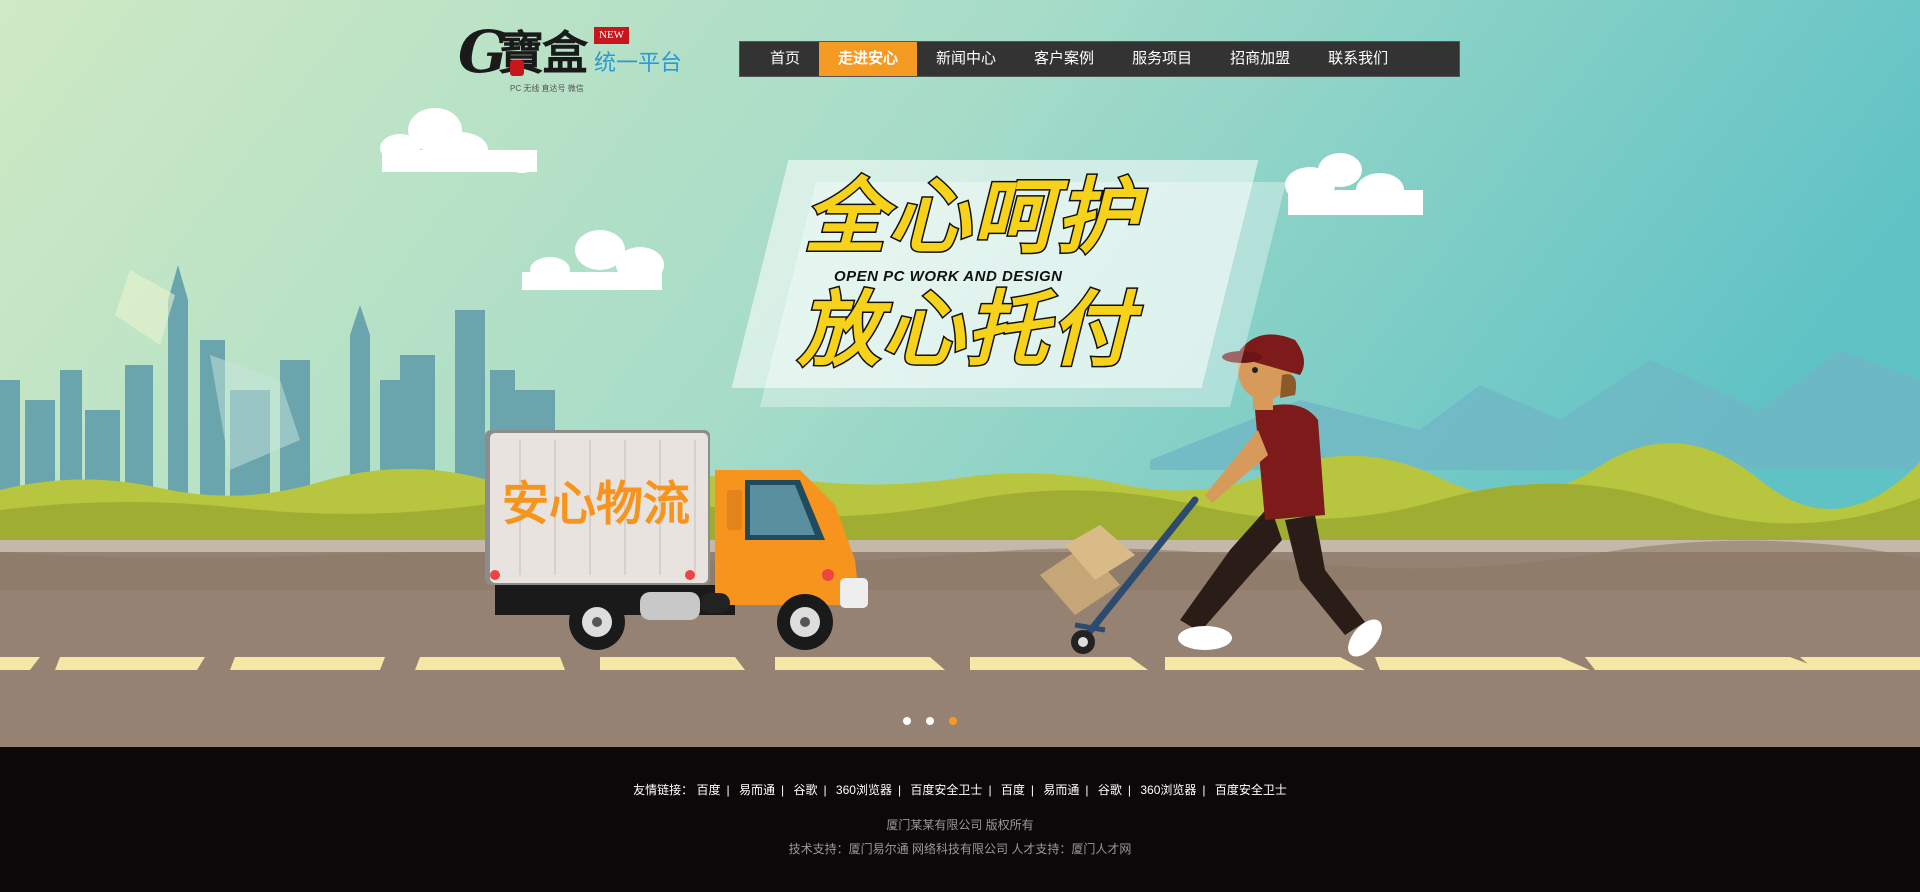 Image resolution: width=1920 pixels, height=892 pixels. Describe the element at coordinates (1358, 59) in the screenshot. I see `nav-item-contact: 联系我们` at that location.